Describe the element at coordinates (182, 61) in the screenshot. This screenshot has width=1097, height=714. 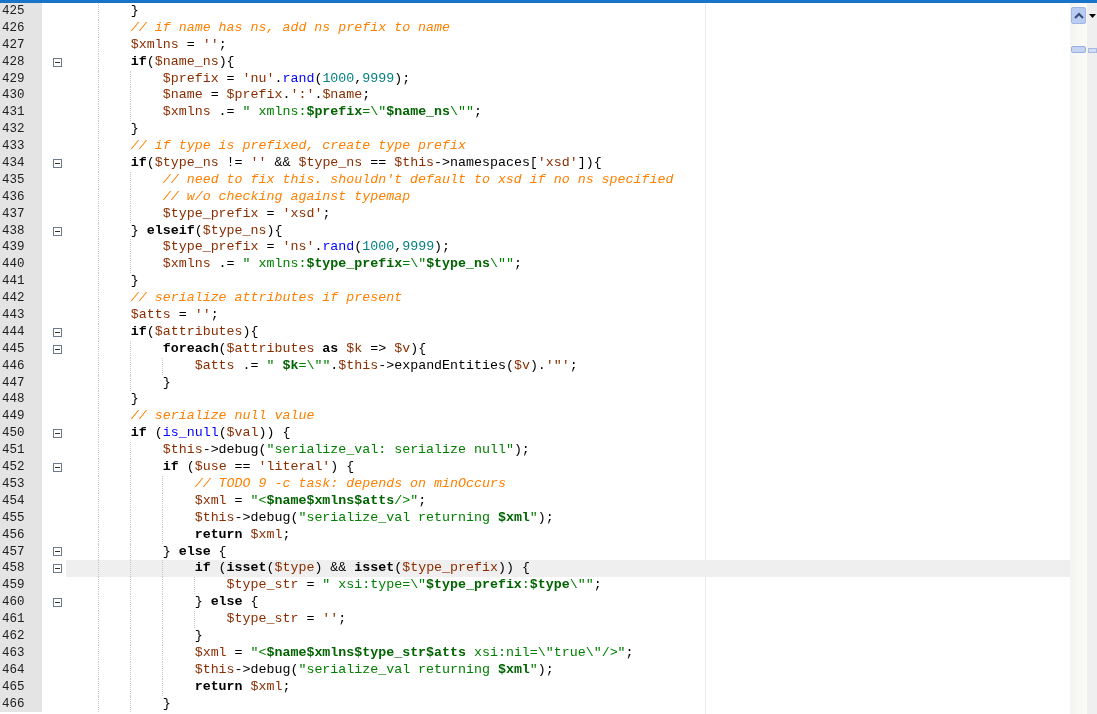
I see `code-line: if($name_ns){` at that location.